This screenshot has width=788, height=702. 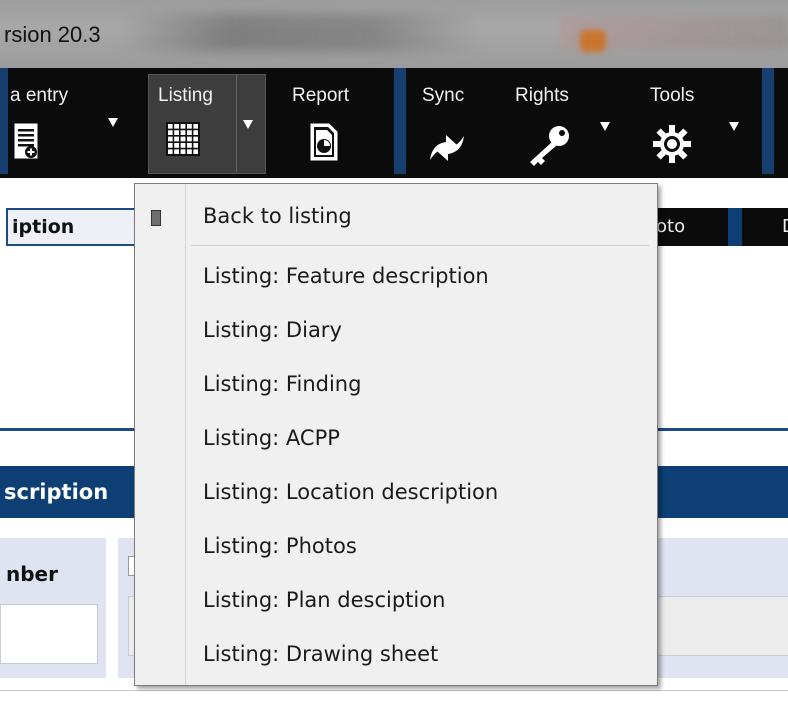 What do you see at coordinates (735, 227) in the screenshot?
I see `tab-strip-fill` at bounding box center [735, 227].